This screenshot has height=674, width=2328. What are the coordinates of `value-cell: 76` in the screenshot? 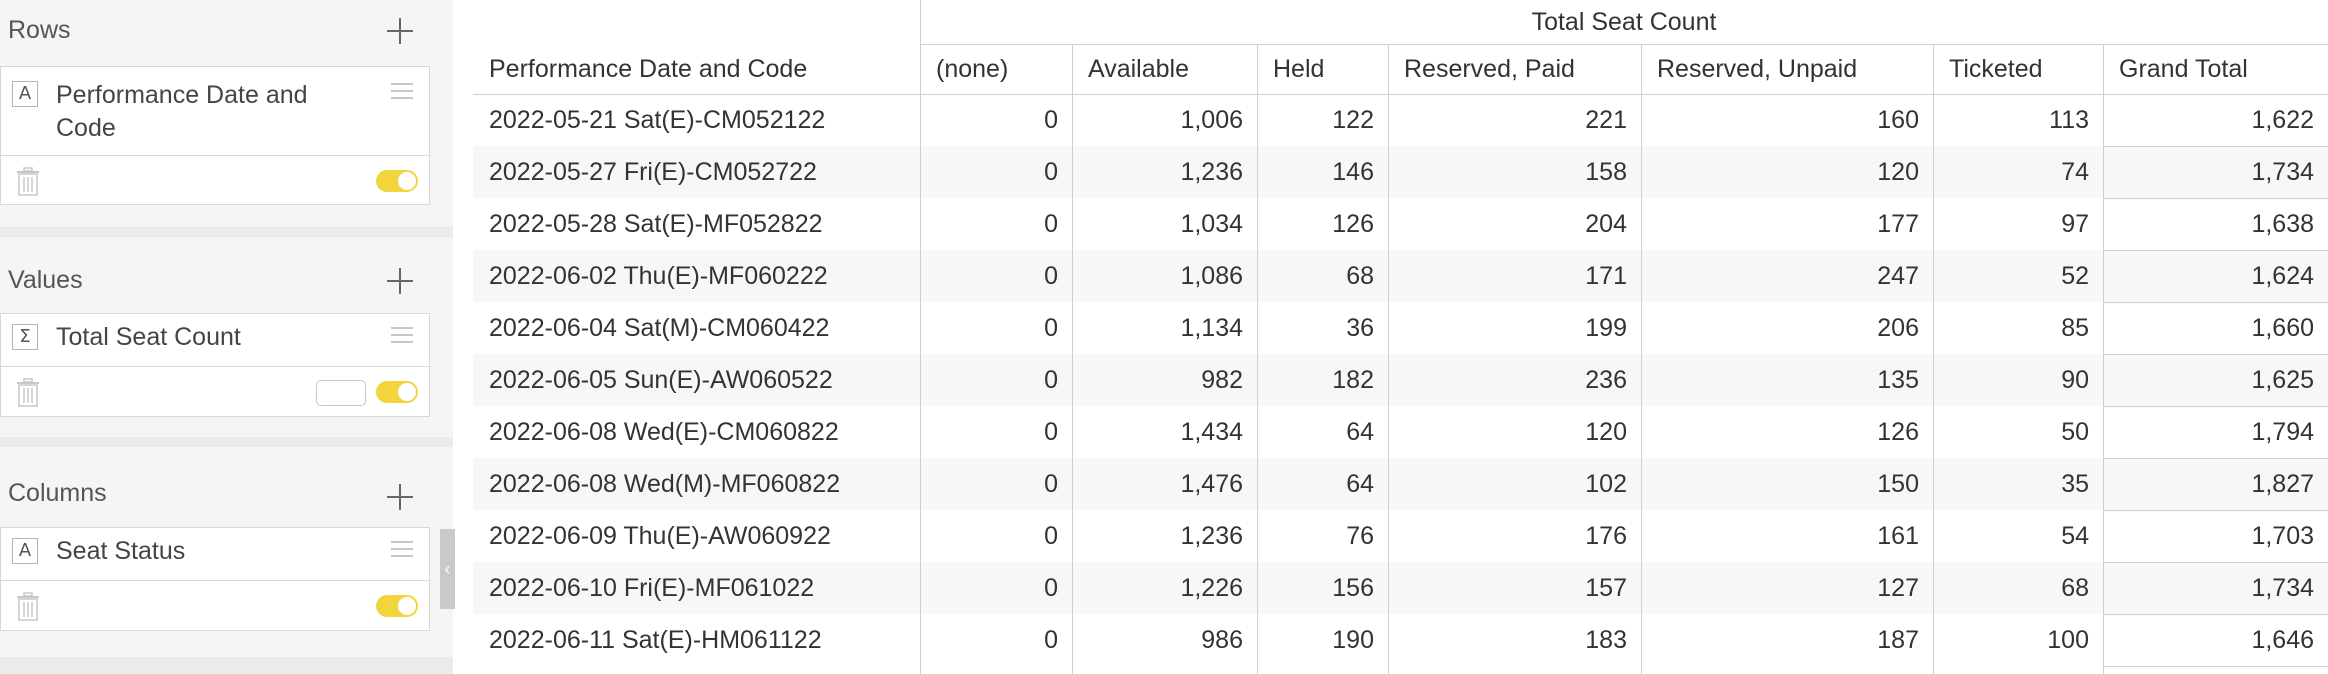 It's located at (1322, 536).